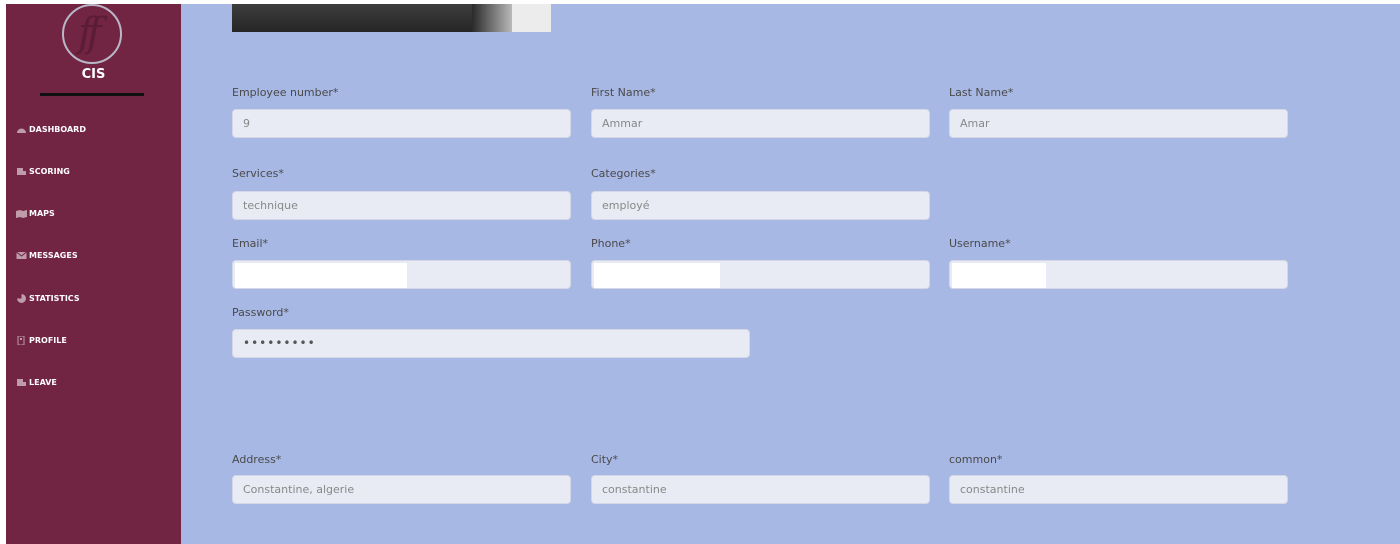 This screenshot has width=1400, height=544. Describe the element at coordinates (257, 459) in the screenshot. I see `address-label: Address*` at that location.